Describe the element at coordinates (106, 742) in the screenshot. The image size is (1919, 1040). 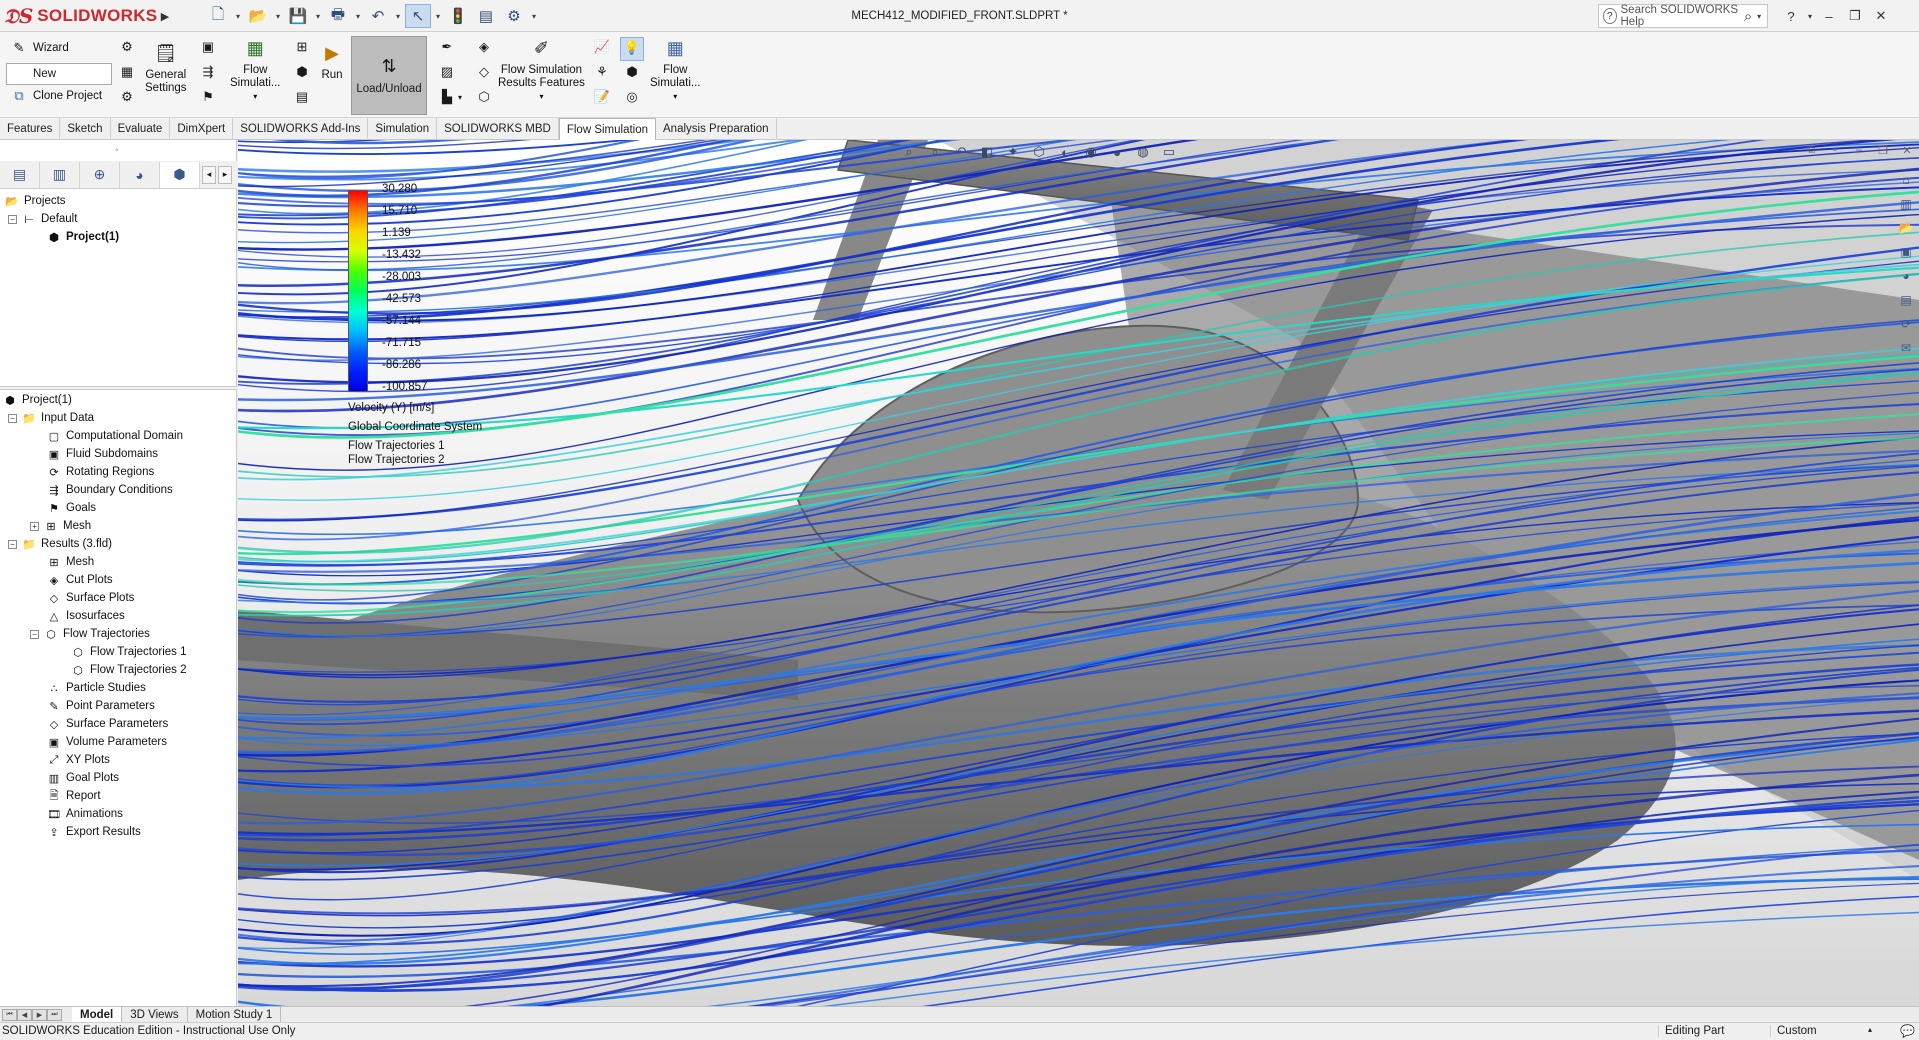
I see `volume-parameters-node: ▣ Volume Parameters` at that location.